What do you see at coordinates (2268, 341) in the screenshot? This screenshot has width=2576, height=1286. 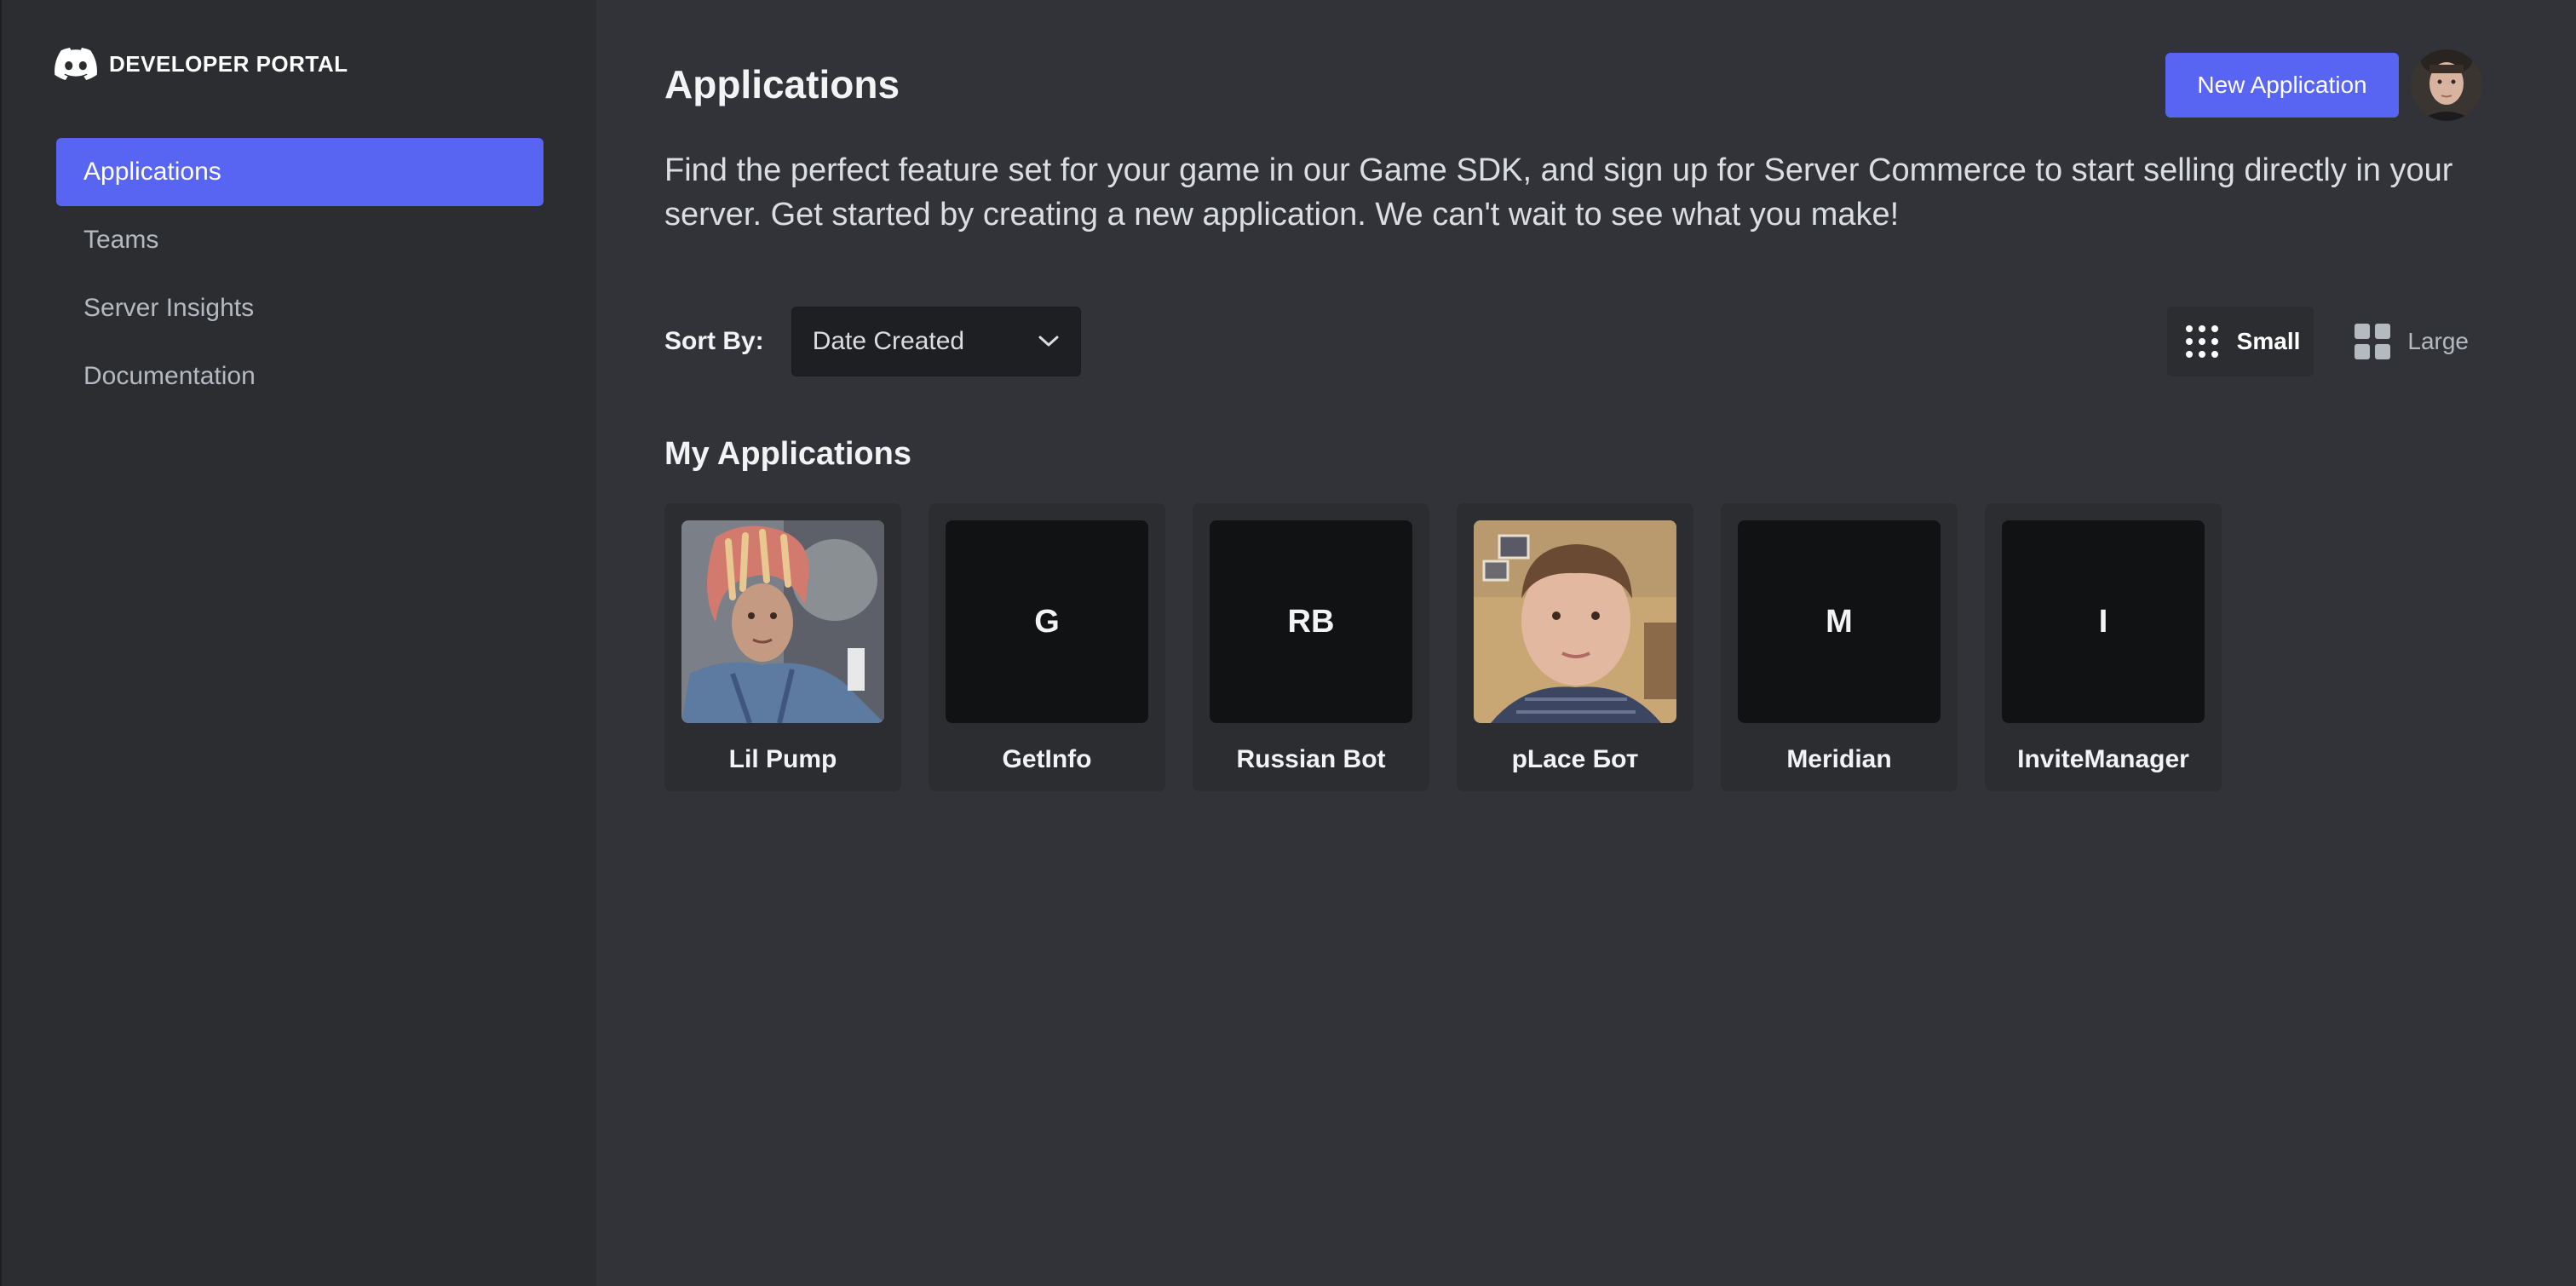 I see `view-small-label: Small` at bounding box center [2268, 341].